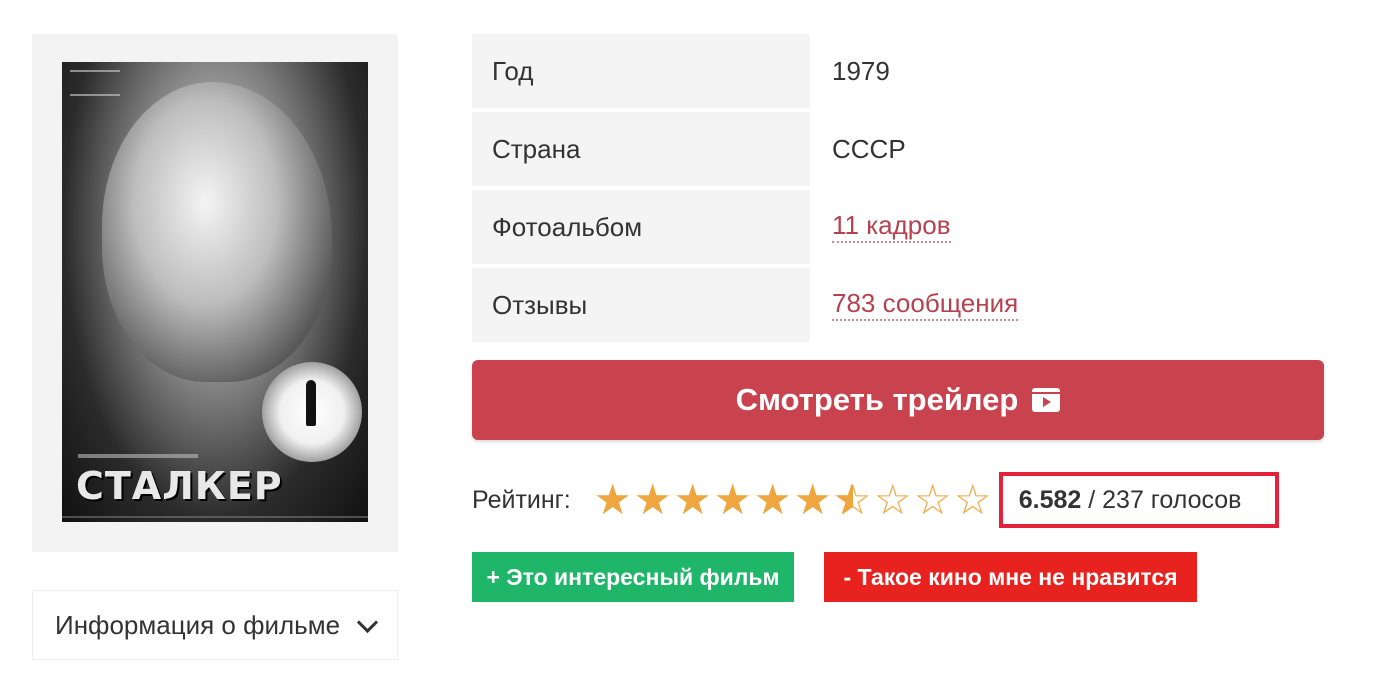  Describe the element at coordinates (633, 577) in the screenshot. I see `like-movie-button: + Это интересный фильм` at that location.